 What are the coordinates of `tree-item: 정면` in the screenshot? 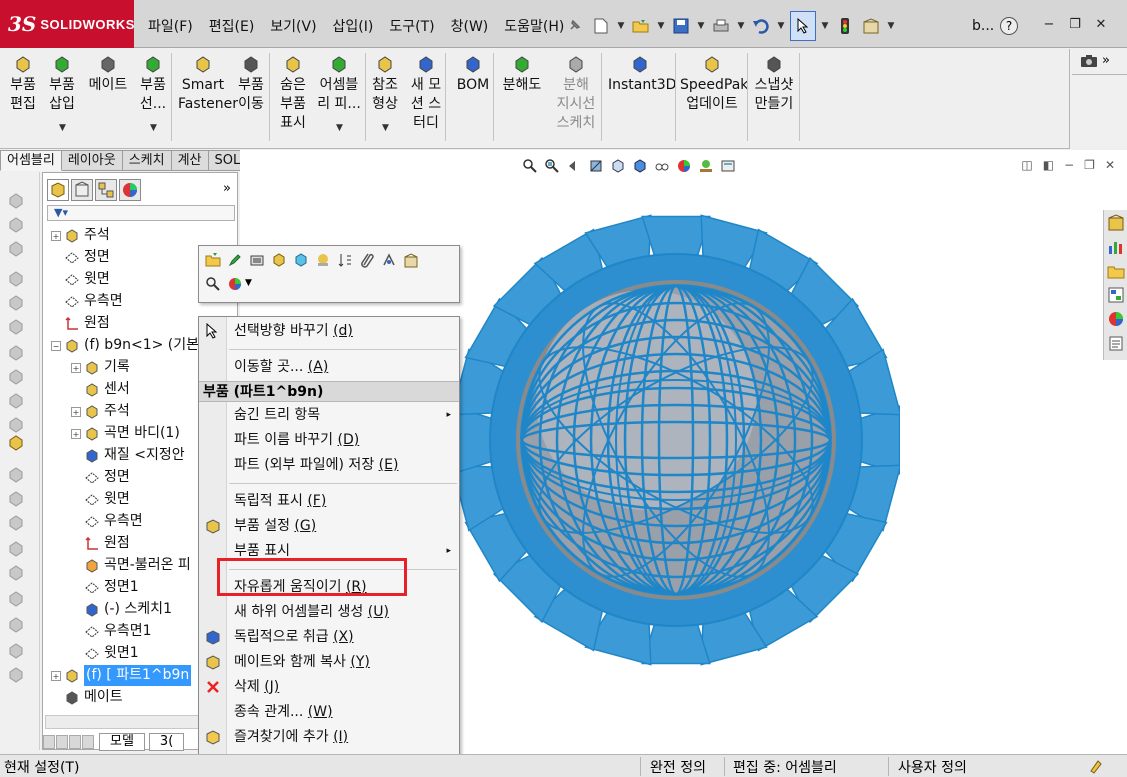 It's located at (100, 477).